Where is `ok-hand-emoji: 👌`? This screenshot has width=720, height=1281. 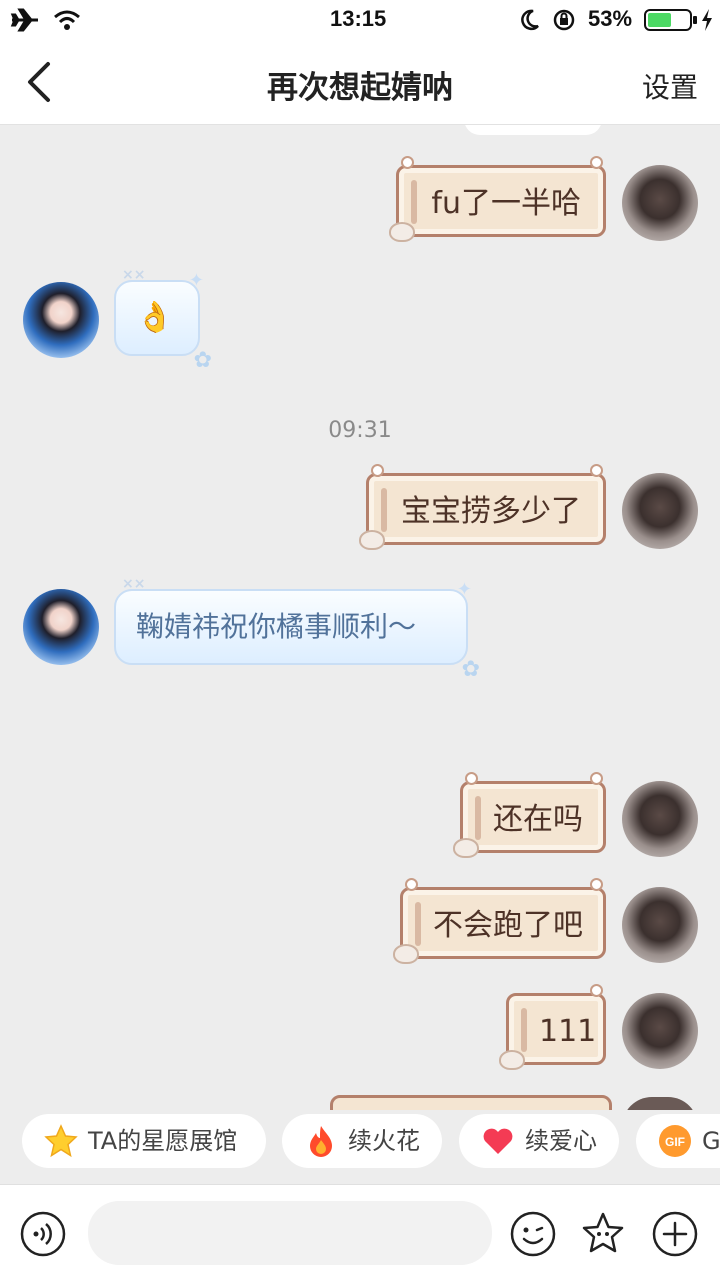
ok-hand-emoji: 👌 is located at coordinates (155, 317).